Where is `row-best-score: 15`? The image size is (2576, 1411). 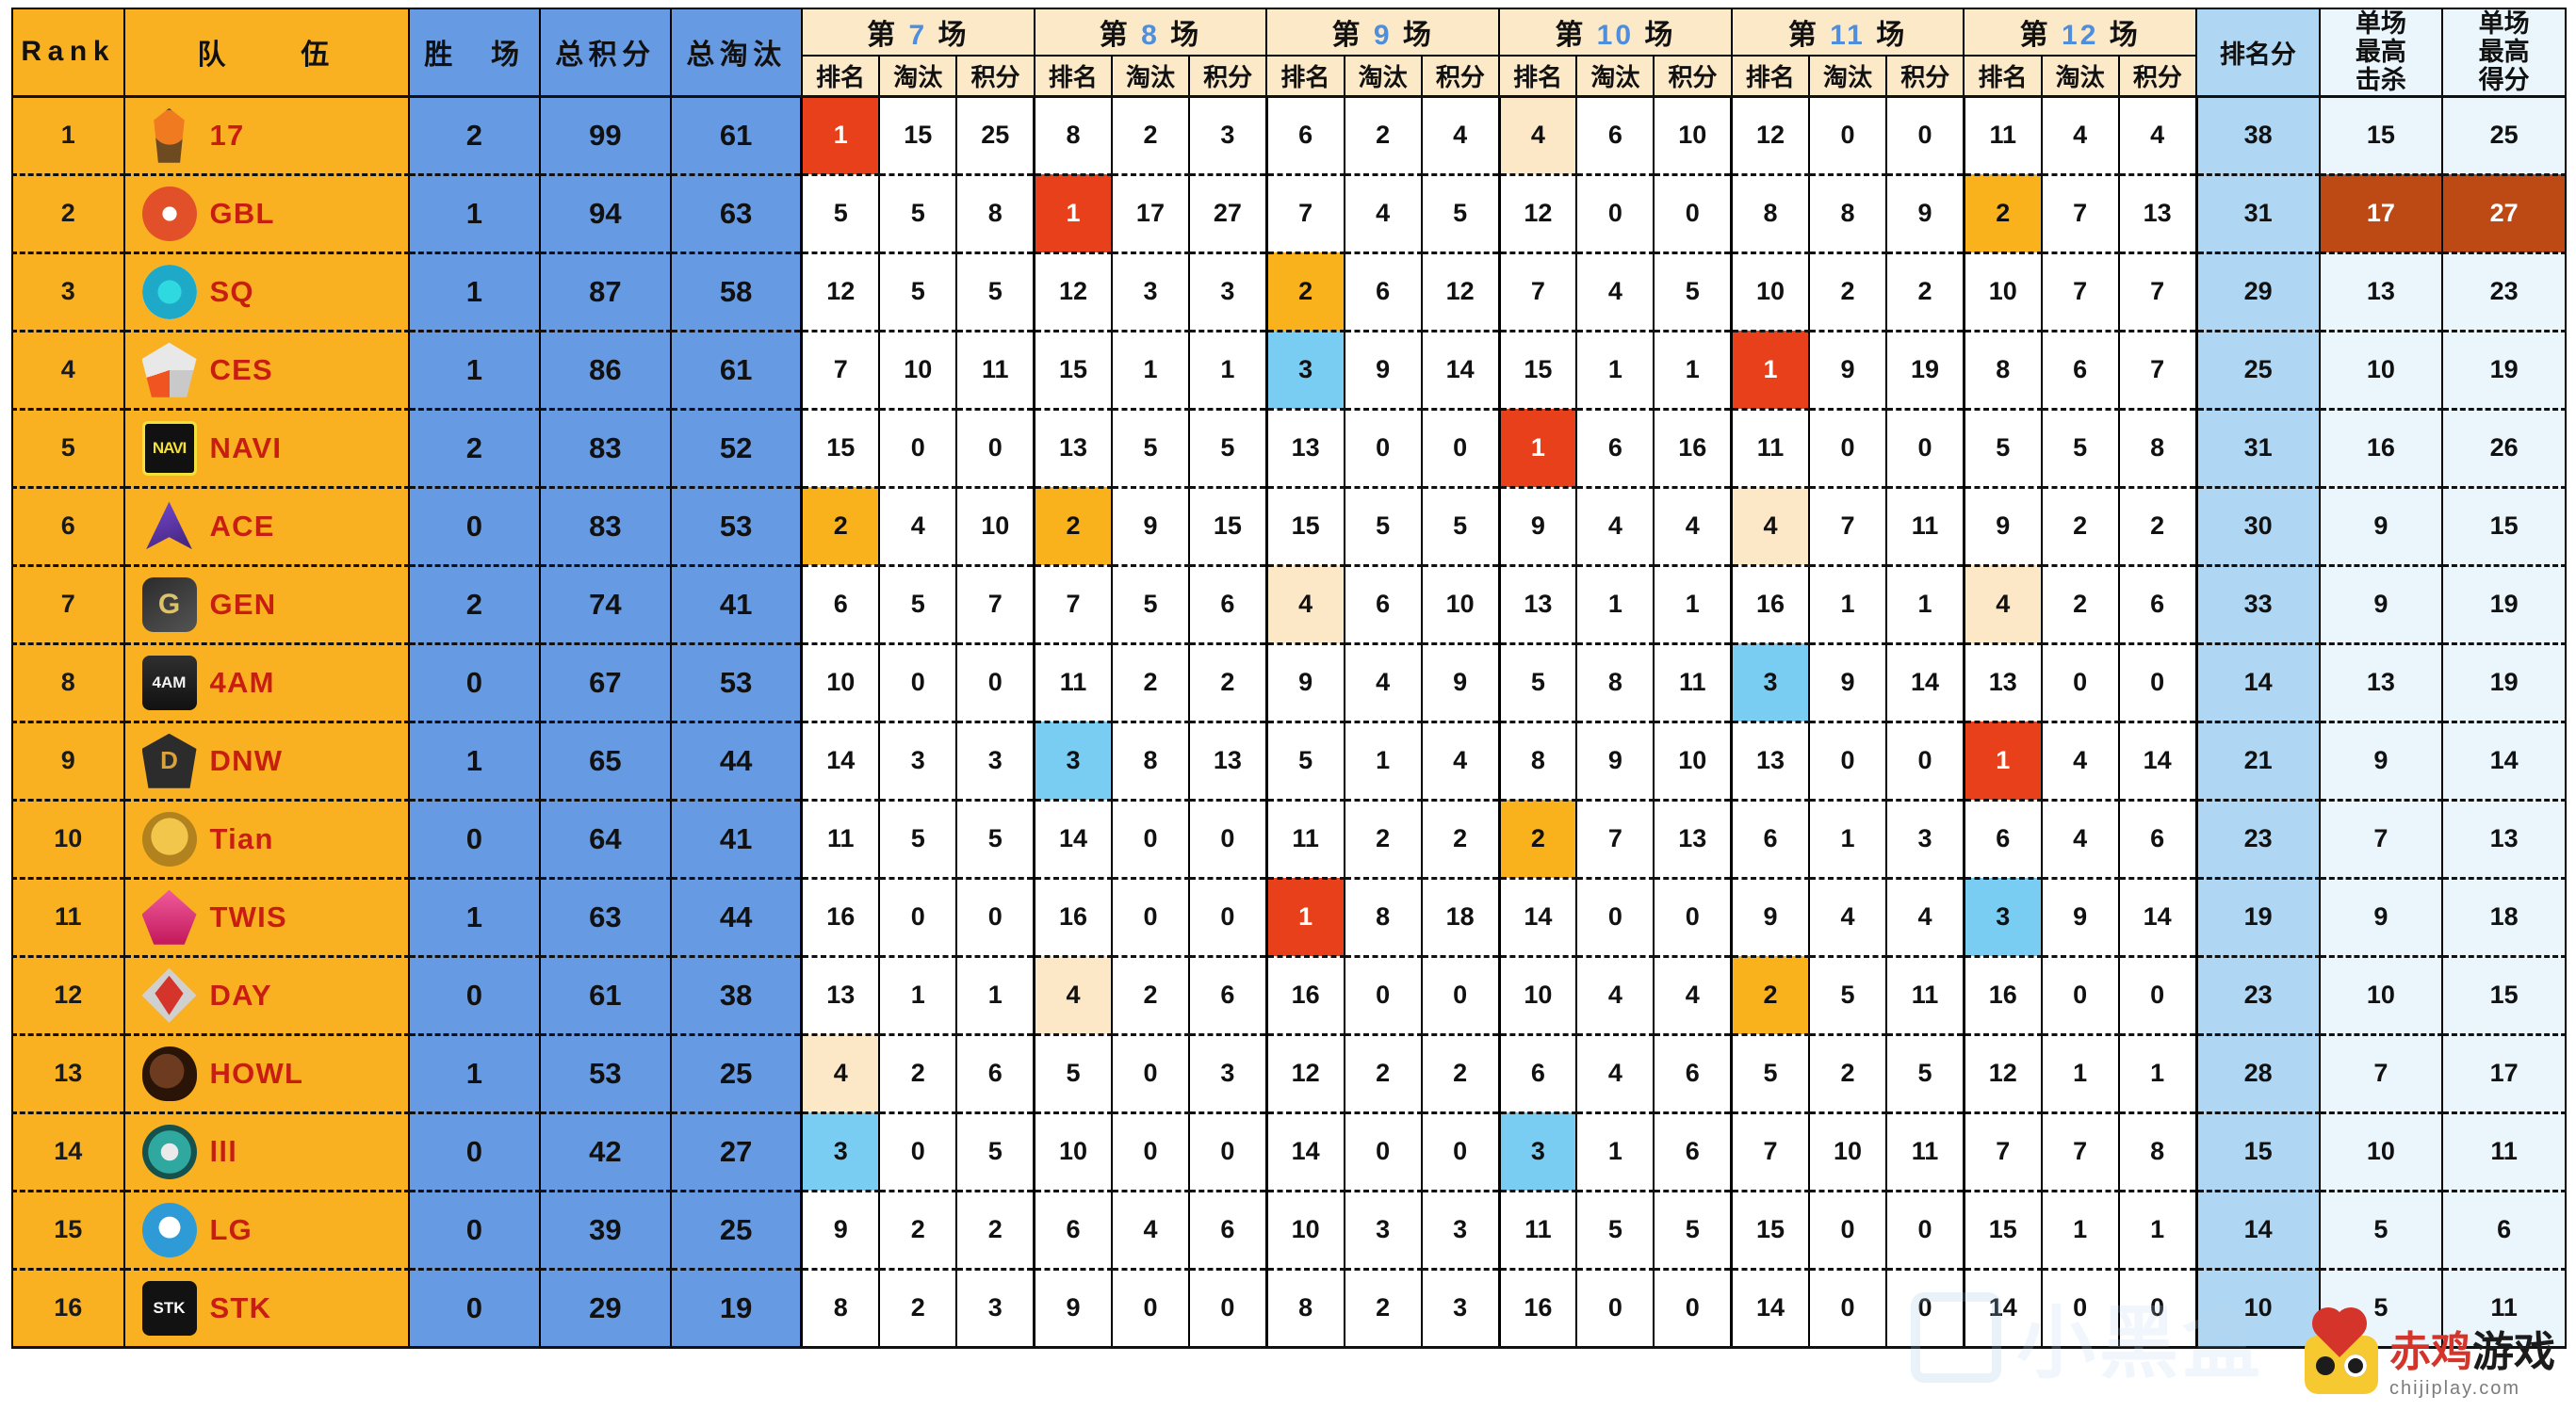 row-best-score: 15 is located at coordinates (2504, 995).